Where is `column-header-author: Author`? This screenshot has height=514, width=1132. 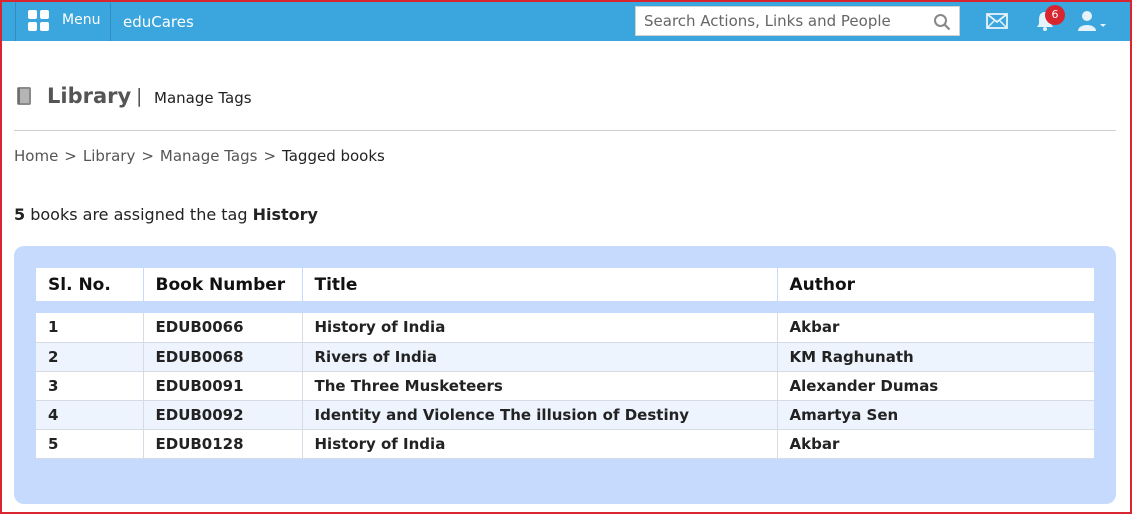 column-header-author: Author is located at coordinates (935, 284).